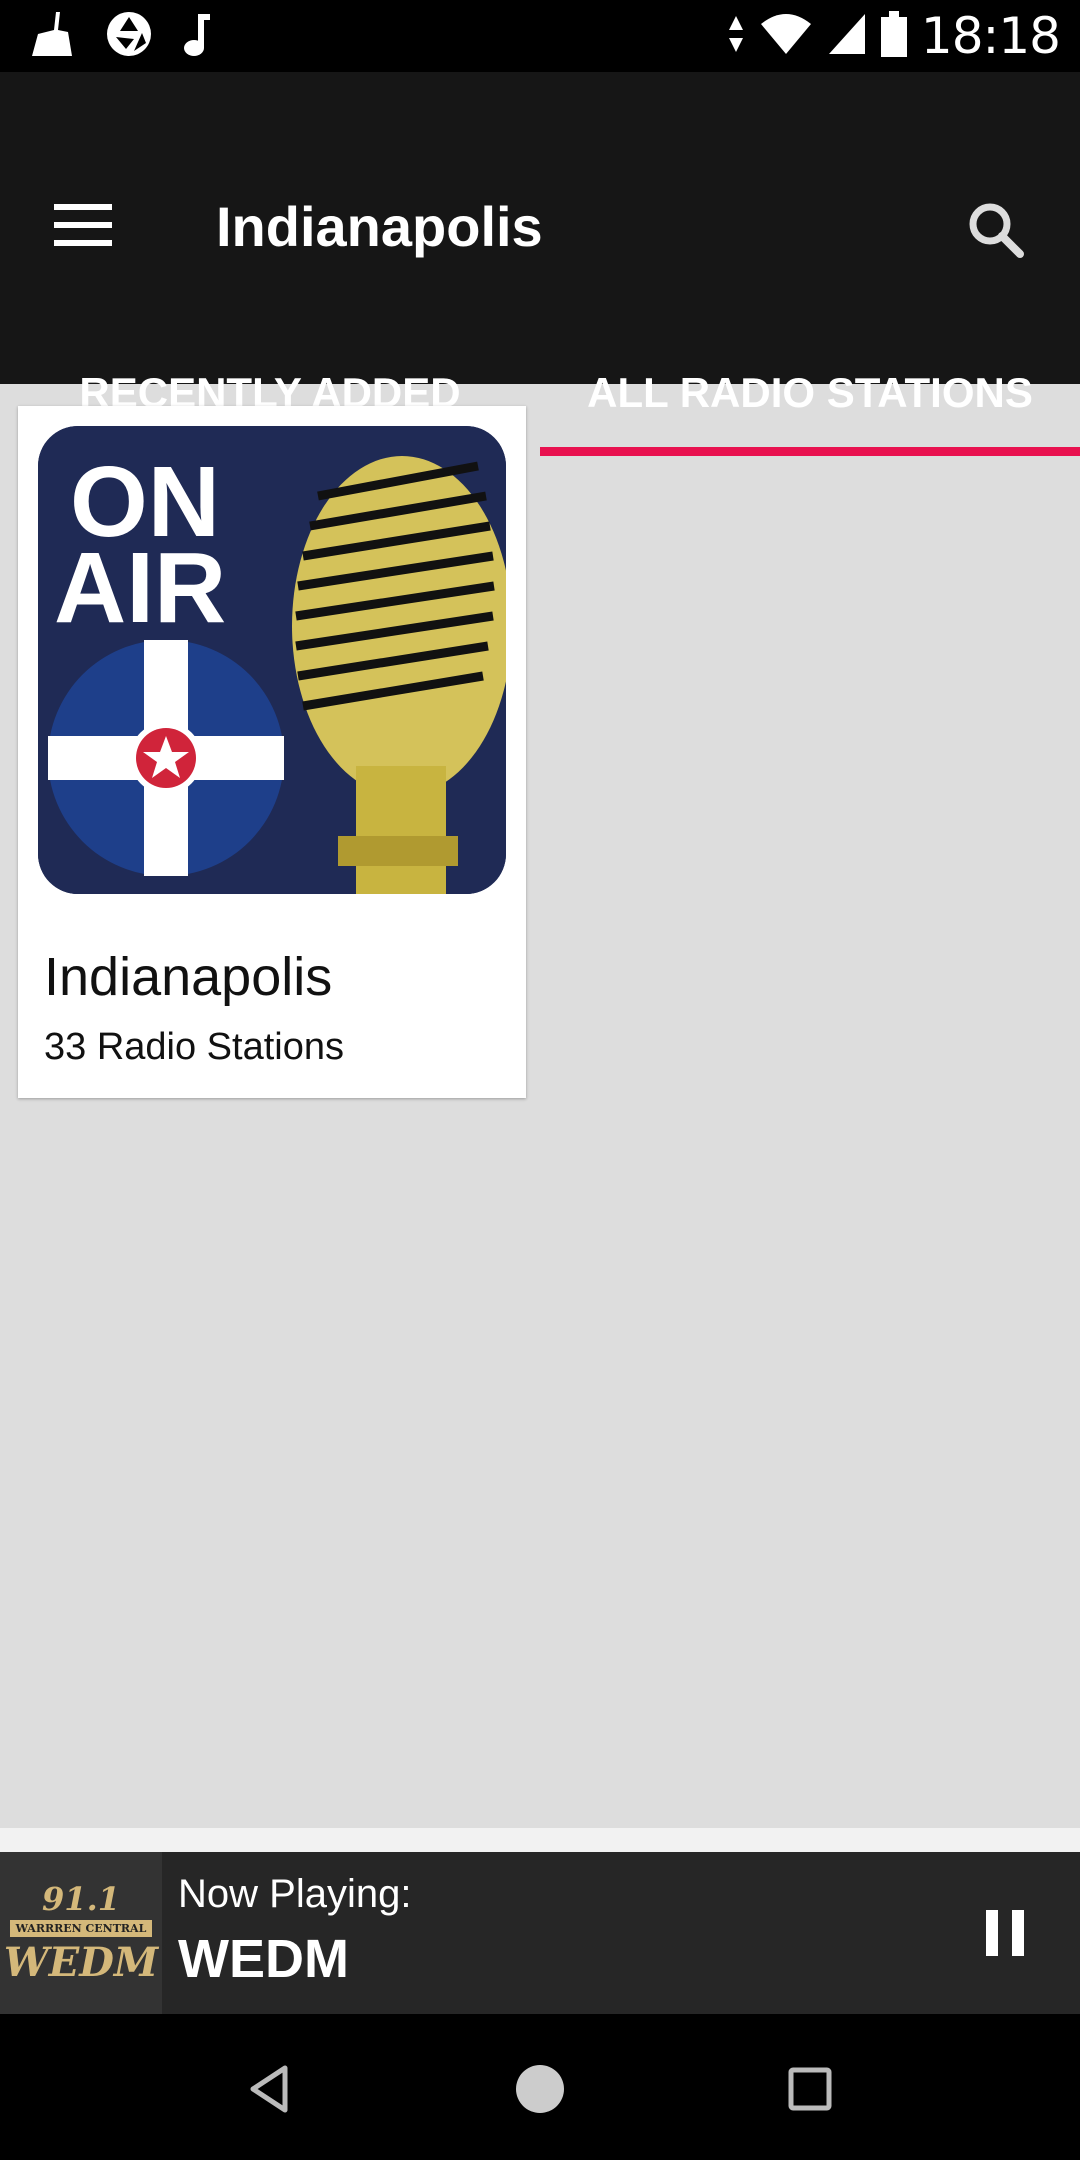 This screenshot has width=1080, height=2160. Describe the element at coordinates (295, 1894) in the screenshot. I see `now-playing-label: Now Playing:` at that location.